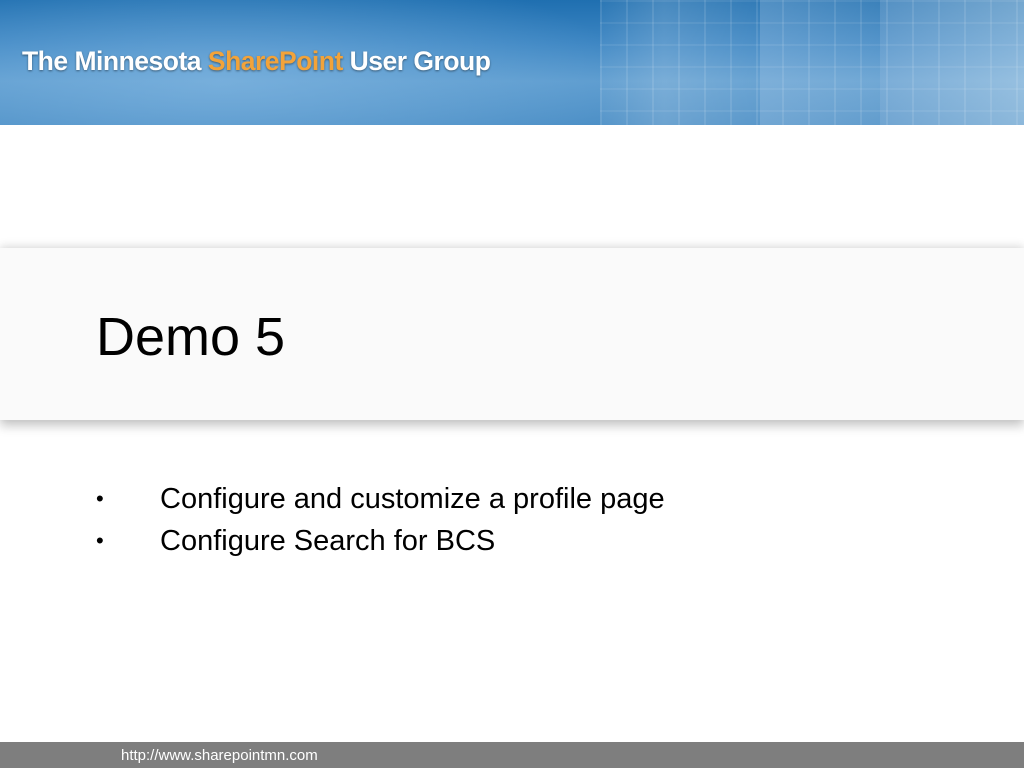 The image size is (1024, 768). I want to click on bullet-text: Configure and customize a profile page, so click(412, 499).